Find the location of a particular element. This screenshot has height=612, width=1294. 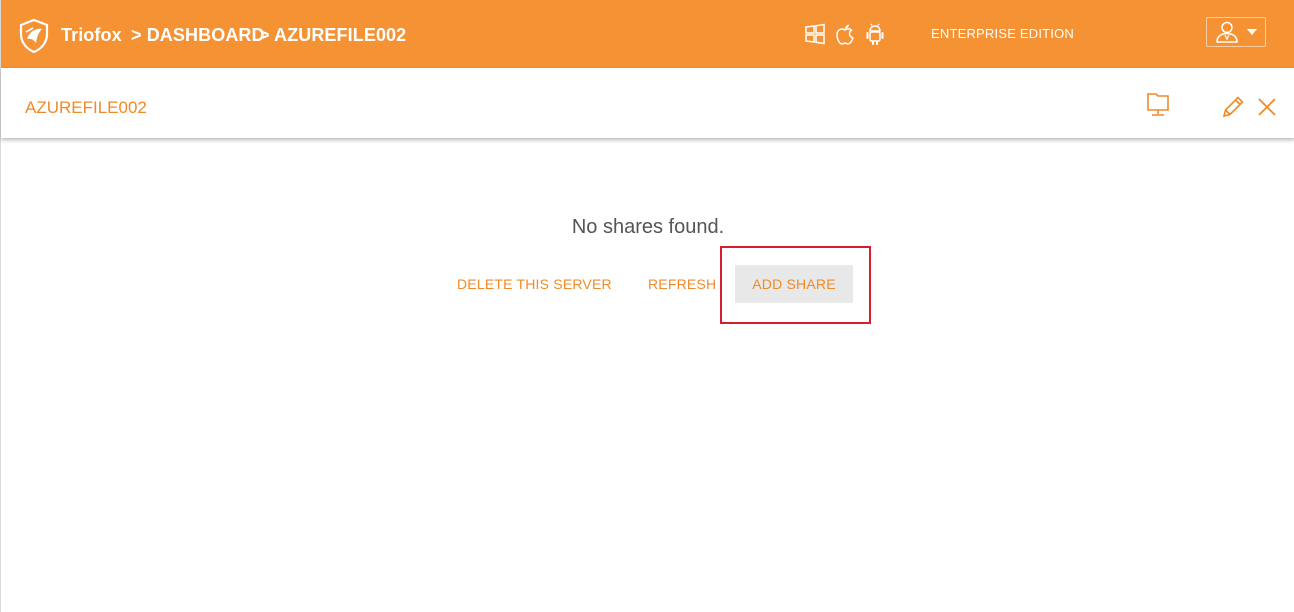

breadcrumb-current-server: > AZUREFILE002 is located at coordinates (333, 35).